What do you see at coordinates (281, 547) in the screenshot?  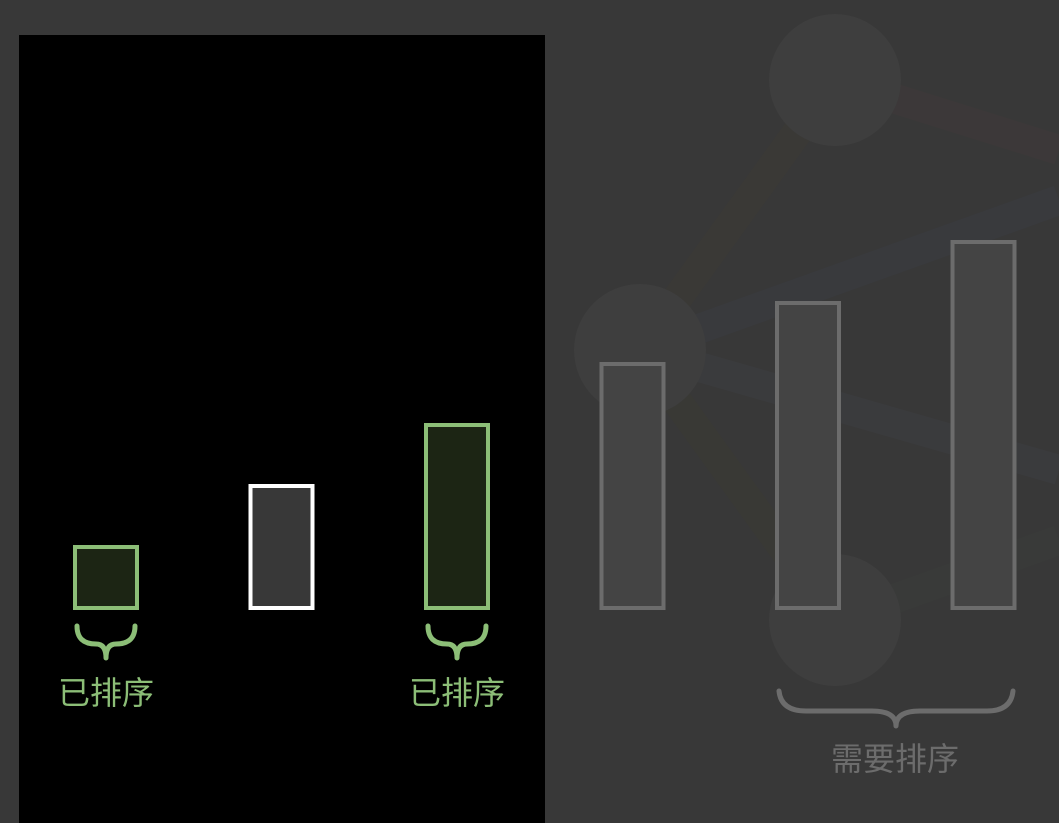 I see `bar-2-current` at bounding box center [281, 547].